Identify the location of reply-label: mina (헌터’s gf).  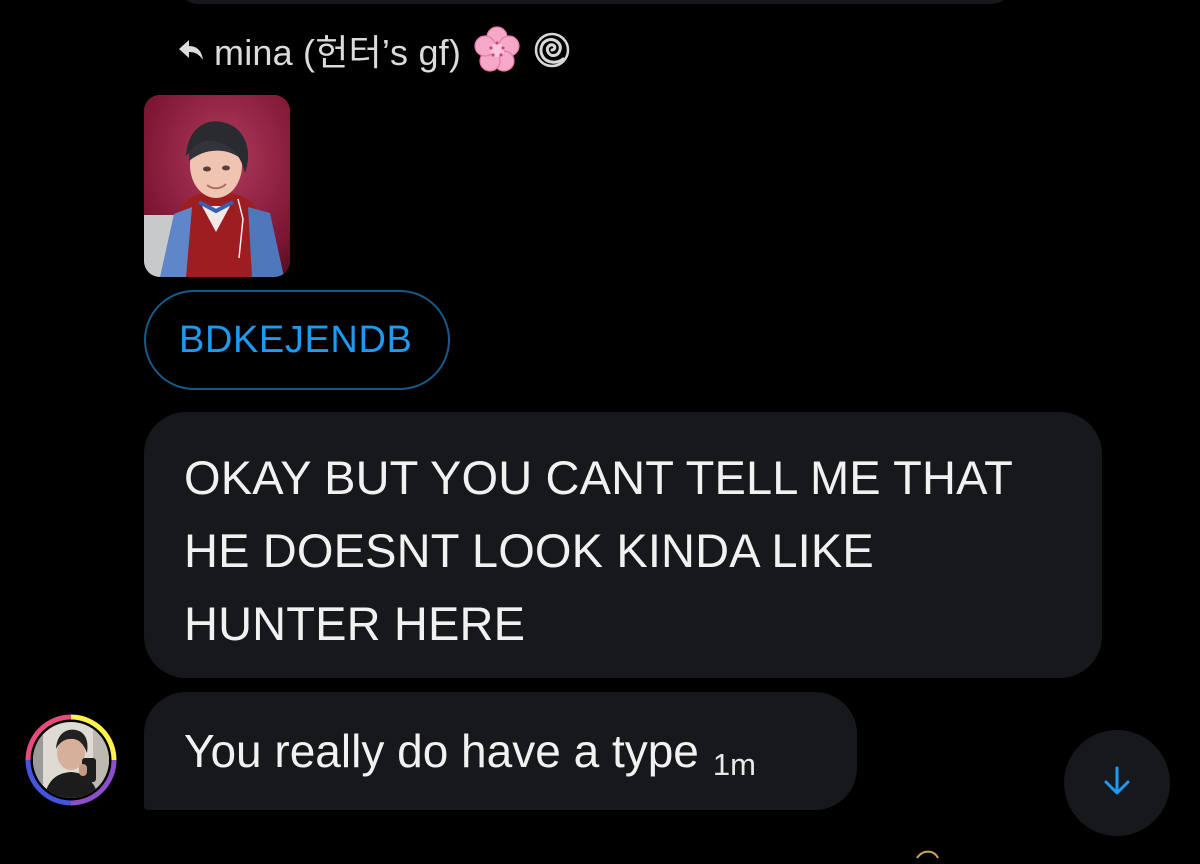
(338, 52).